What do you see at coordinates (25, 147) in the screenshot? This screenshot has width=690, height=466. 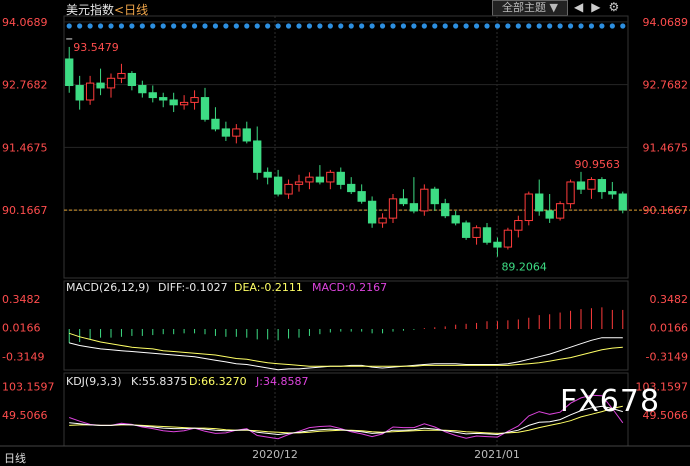 I see `price-y-tick-left: 91.4675` at bounding box center [25, 147].